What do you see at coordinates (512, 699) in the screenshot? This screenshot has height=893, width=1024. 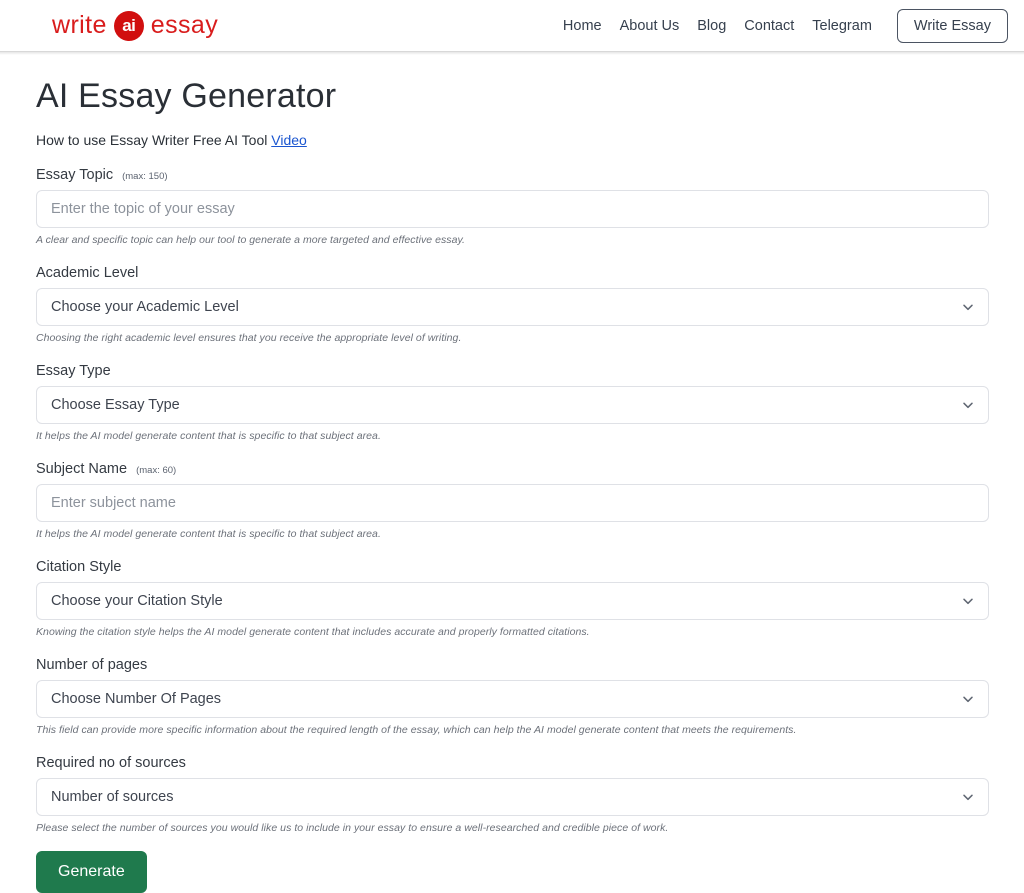 I see `number-of-pages-select: Choose Number Of Pages` at bounding box center [512, 699].